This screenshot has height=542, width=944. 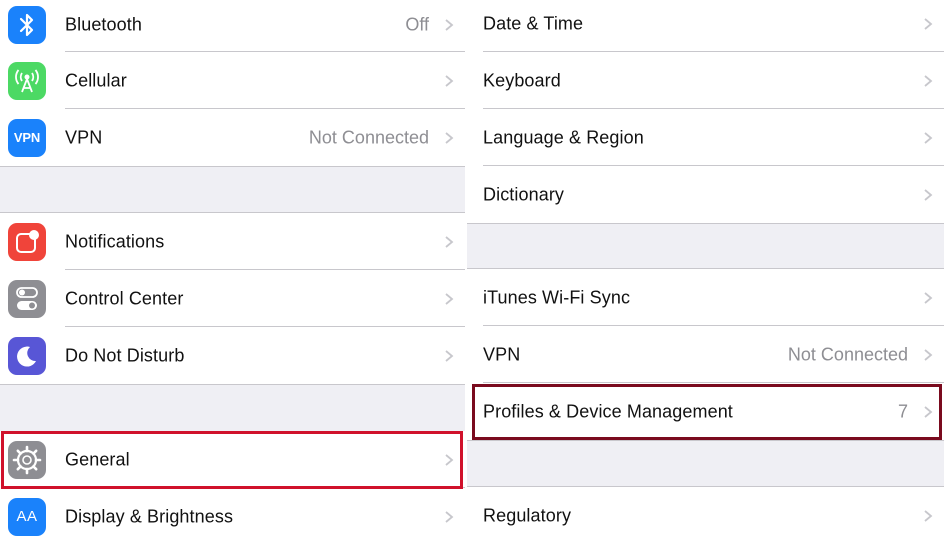 What do you see at coordinates (524, 194) in the screenshot?
I see `dictionary-label: Dictionary` at bounding box center [524, 194].